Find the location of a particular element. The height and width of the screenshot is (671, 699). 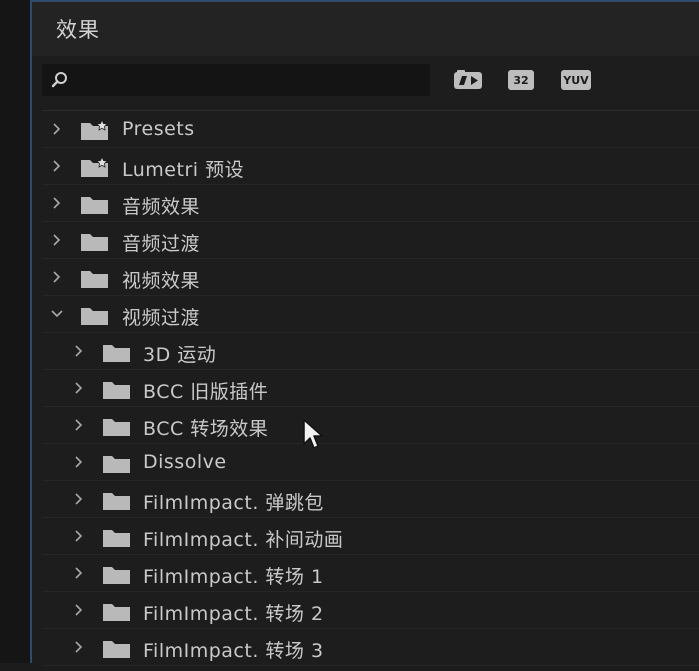

tree-item-lumetri-presets: Lumetri 预设 is located at coordinates (370, 166).